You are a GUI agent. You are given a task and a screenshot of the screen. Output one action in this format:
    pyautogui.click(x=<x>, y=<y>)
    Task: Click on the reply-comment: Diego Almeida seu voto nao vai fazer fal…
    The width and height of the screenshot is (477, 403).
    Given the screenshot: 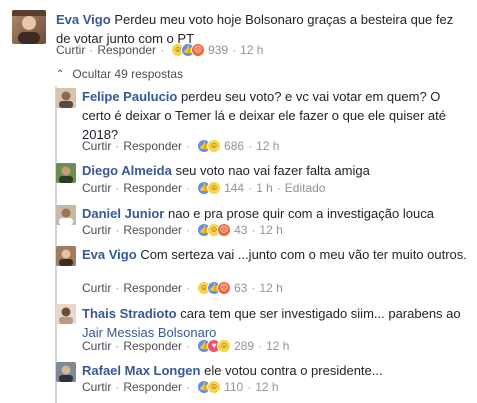 What is the action you would take?
    pyautogui.click(x=274, y=170)
    